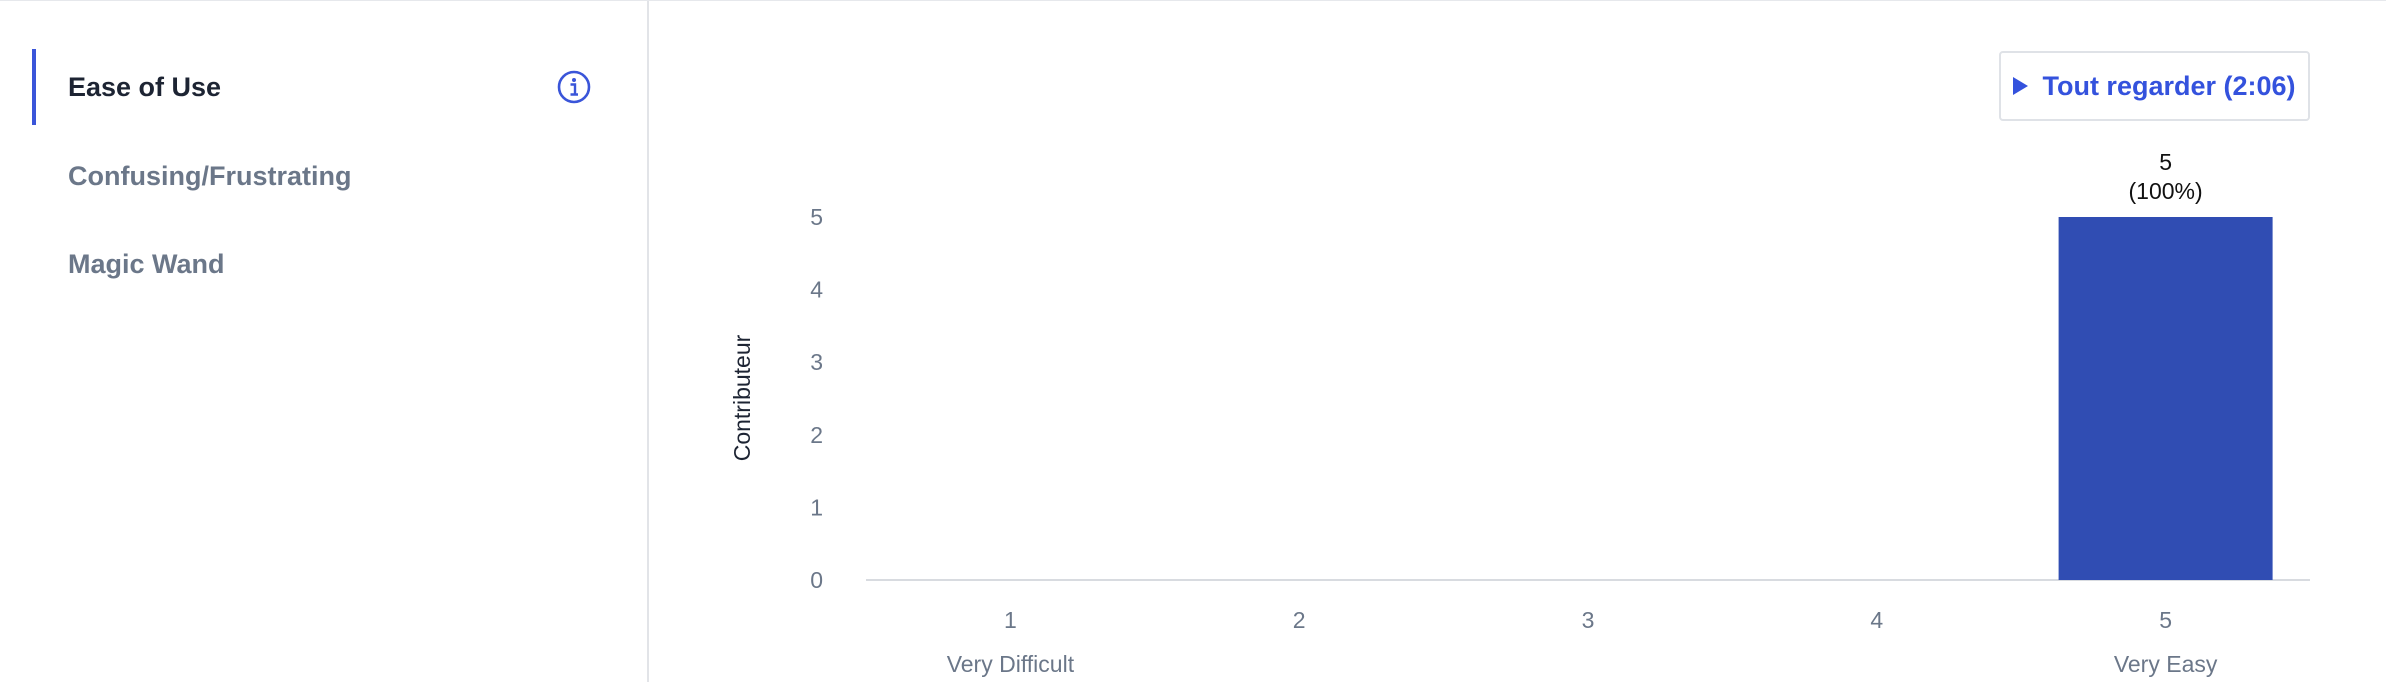 This screenshot has width=2386, height=682. Describe the element at coordinates (1299, 620) in the screenshot. I see `x-tick-label: 2` at that location.